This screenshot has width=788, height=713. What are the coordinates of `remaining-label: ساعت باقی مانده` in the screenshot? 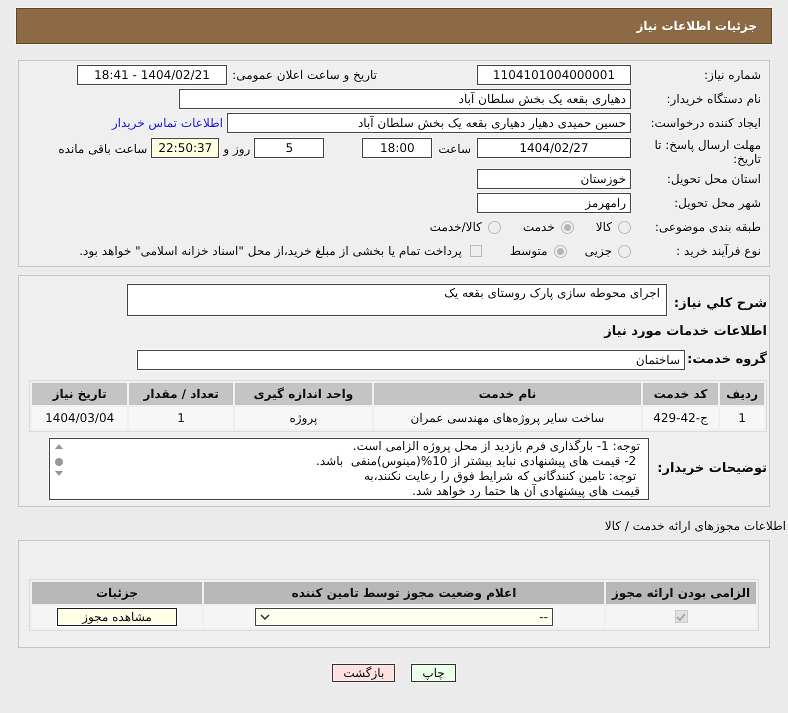 It's located at (103, 149).